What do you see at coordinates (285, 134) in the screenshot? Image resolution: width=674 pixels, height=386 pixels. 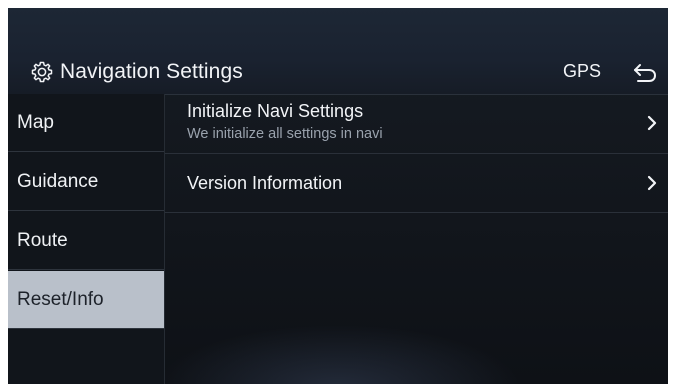 I see `row-subtitle: We initialize all settings in navi` at bounding box center [285, 134].